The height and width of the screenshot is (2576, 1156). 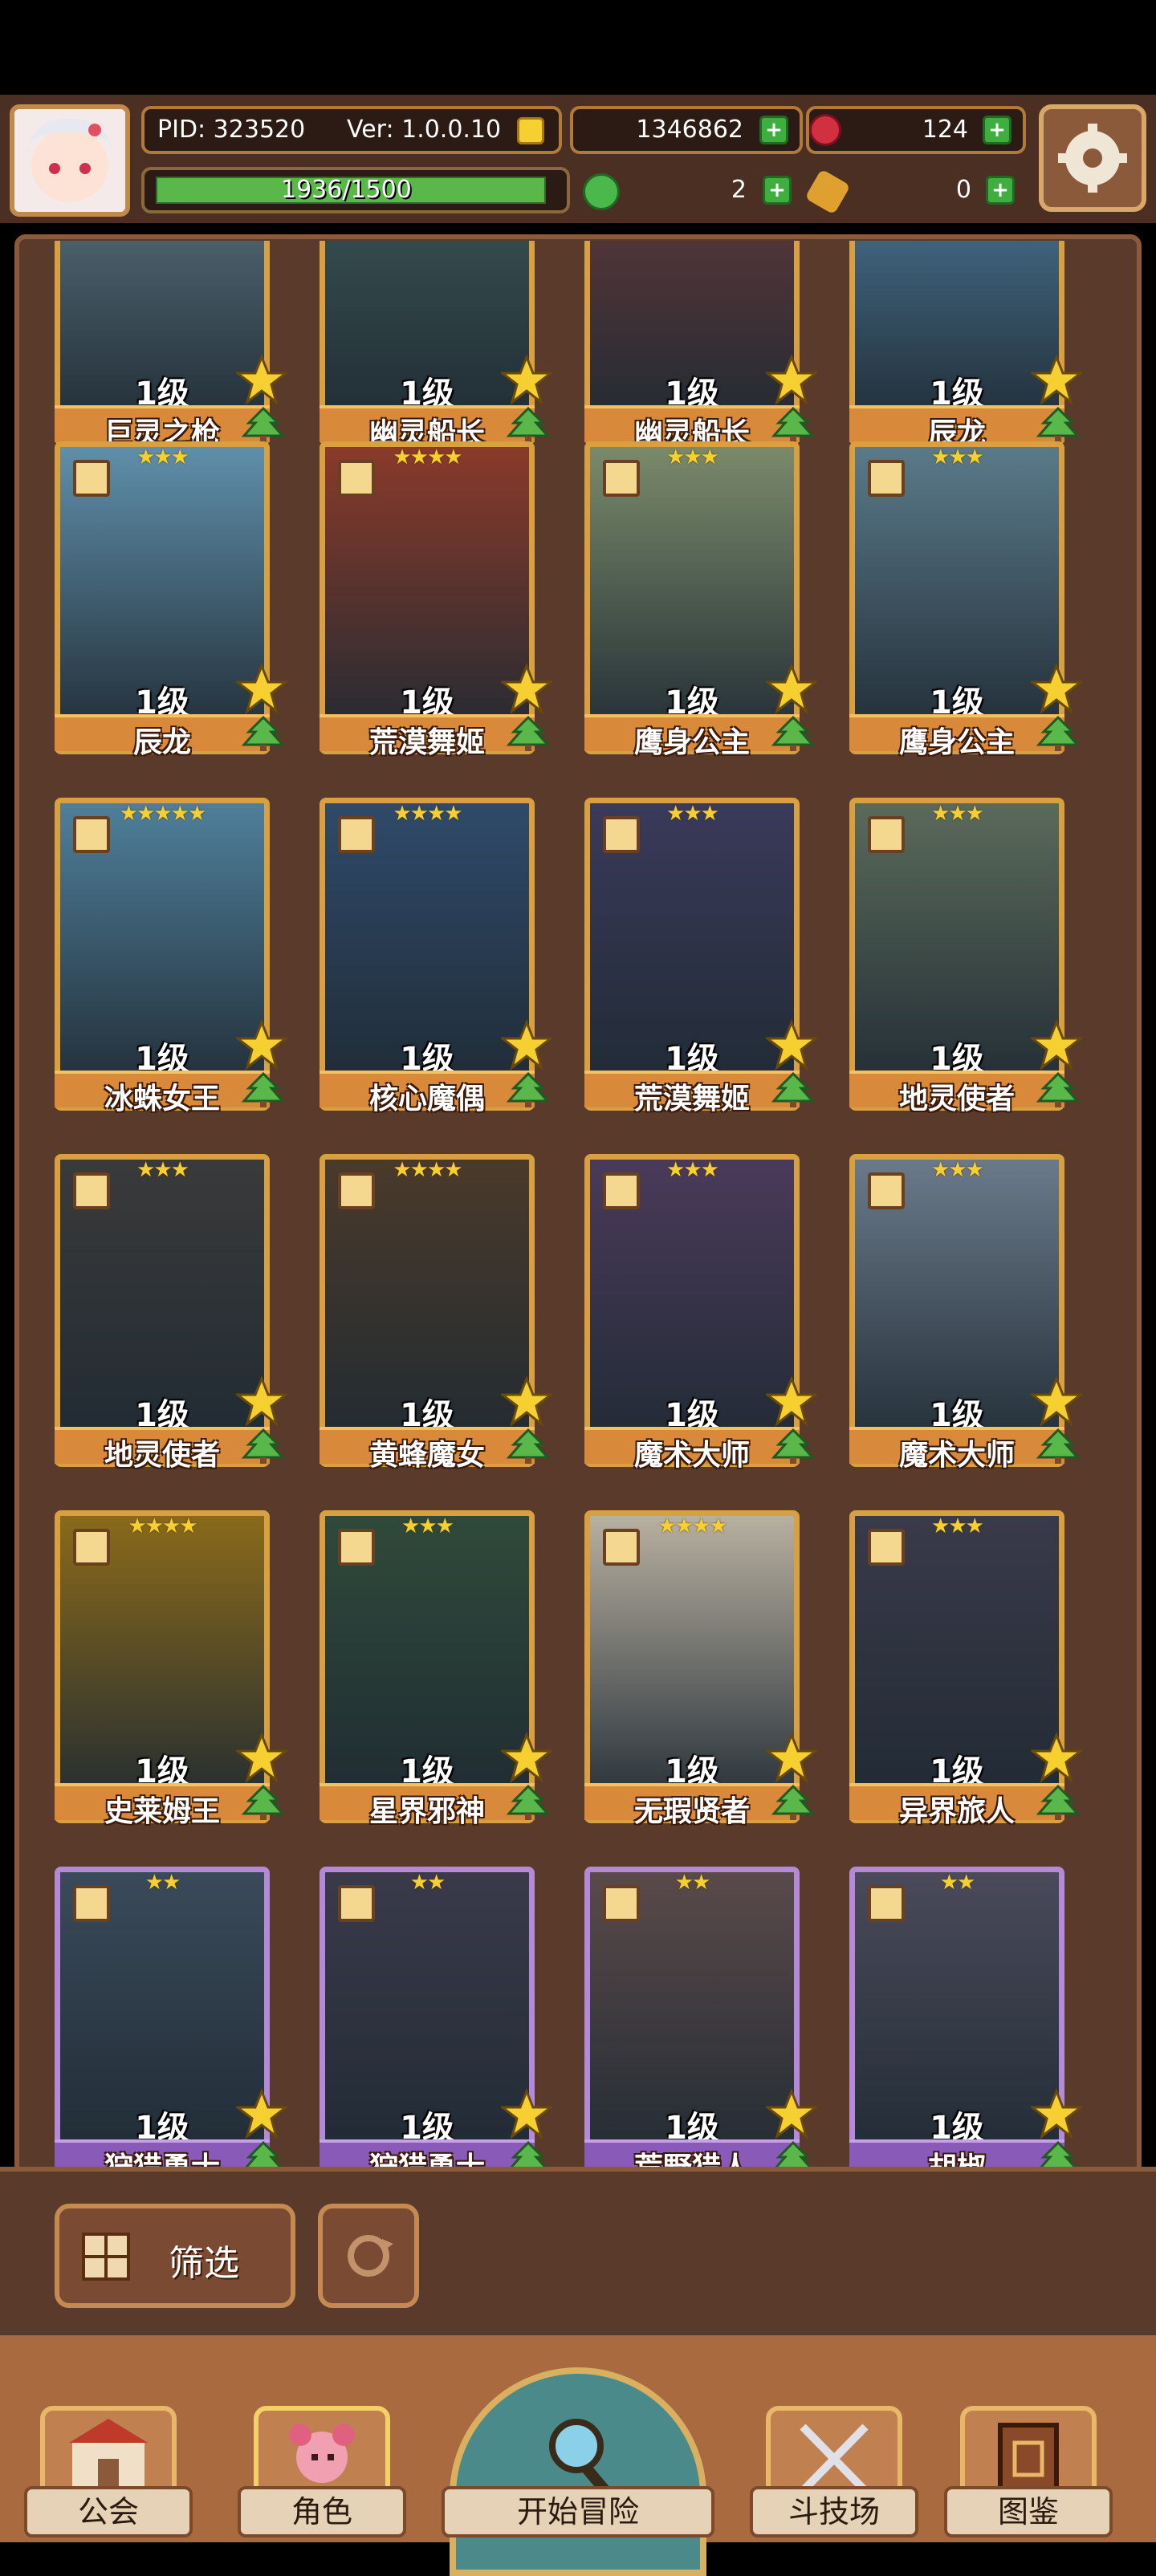 What do you see at coordinates (686, 190) in the screenshot?
I see `clover-counter: 2 +` at bounding box center [686, 190].